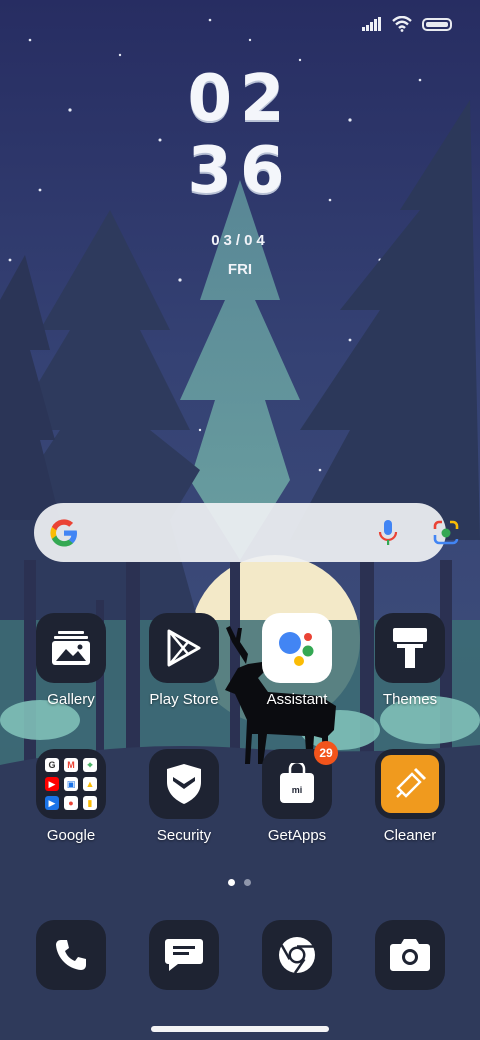 The image size is (480, 1040). I want to click on status-bar, so click(407, 24).